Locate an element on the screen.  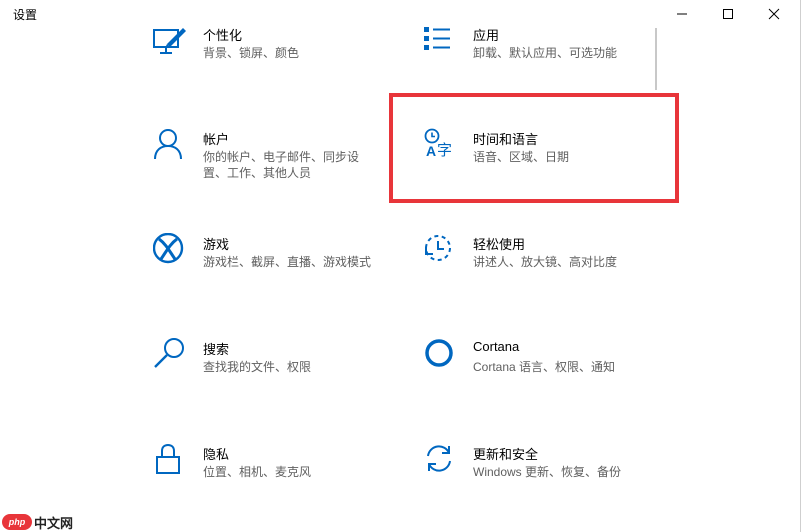
update-icon is located at coordinates (443, 463).